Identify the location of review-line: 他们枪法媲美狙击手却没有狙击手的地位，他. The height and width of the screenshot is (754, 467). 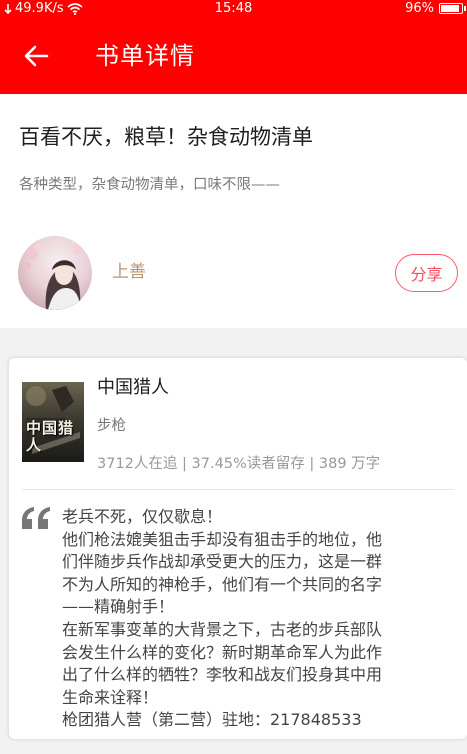
(222, 539).